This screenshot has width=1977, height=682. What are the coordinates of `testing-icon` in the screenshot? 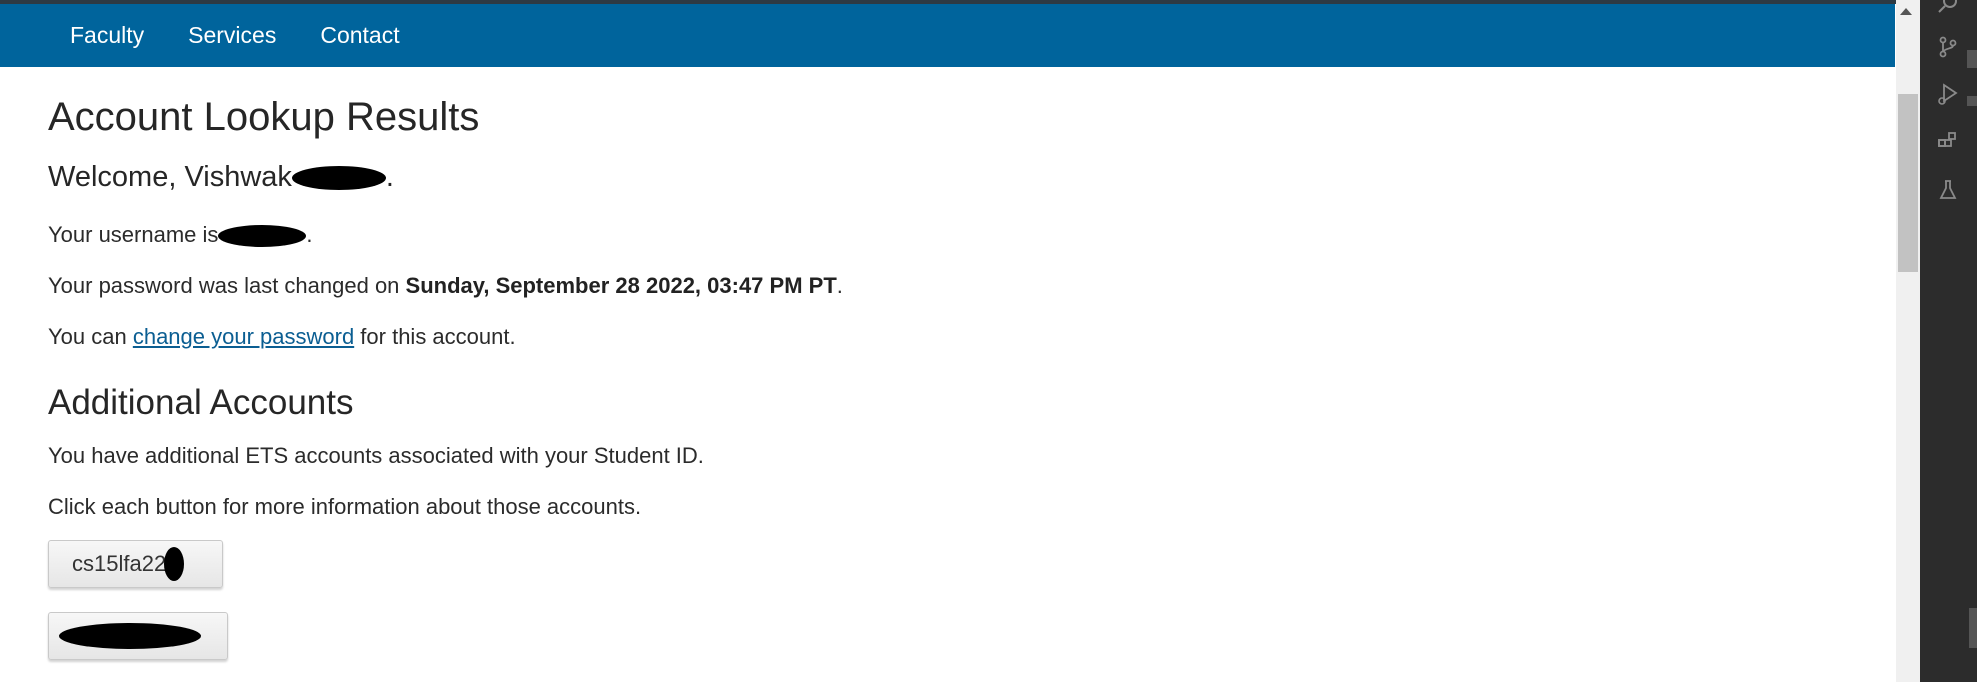 It's located at (1948, 190).